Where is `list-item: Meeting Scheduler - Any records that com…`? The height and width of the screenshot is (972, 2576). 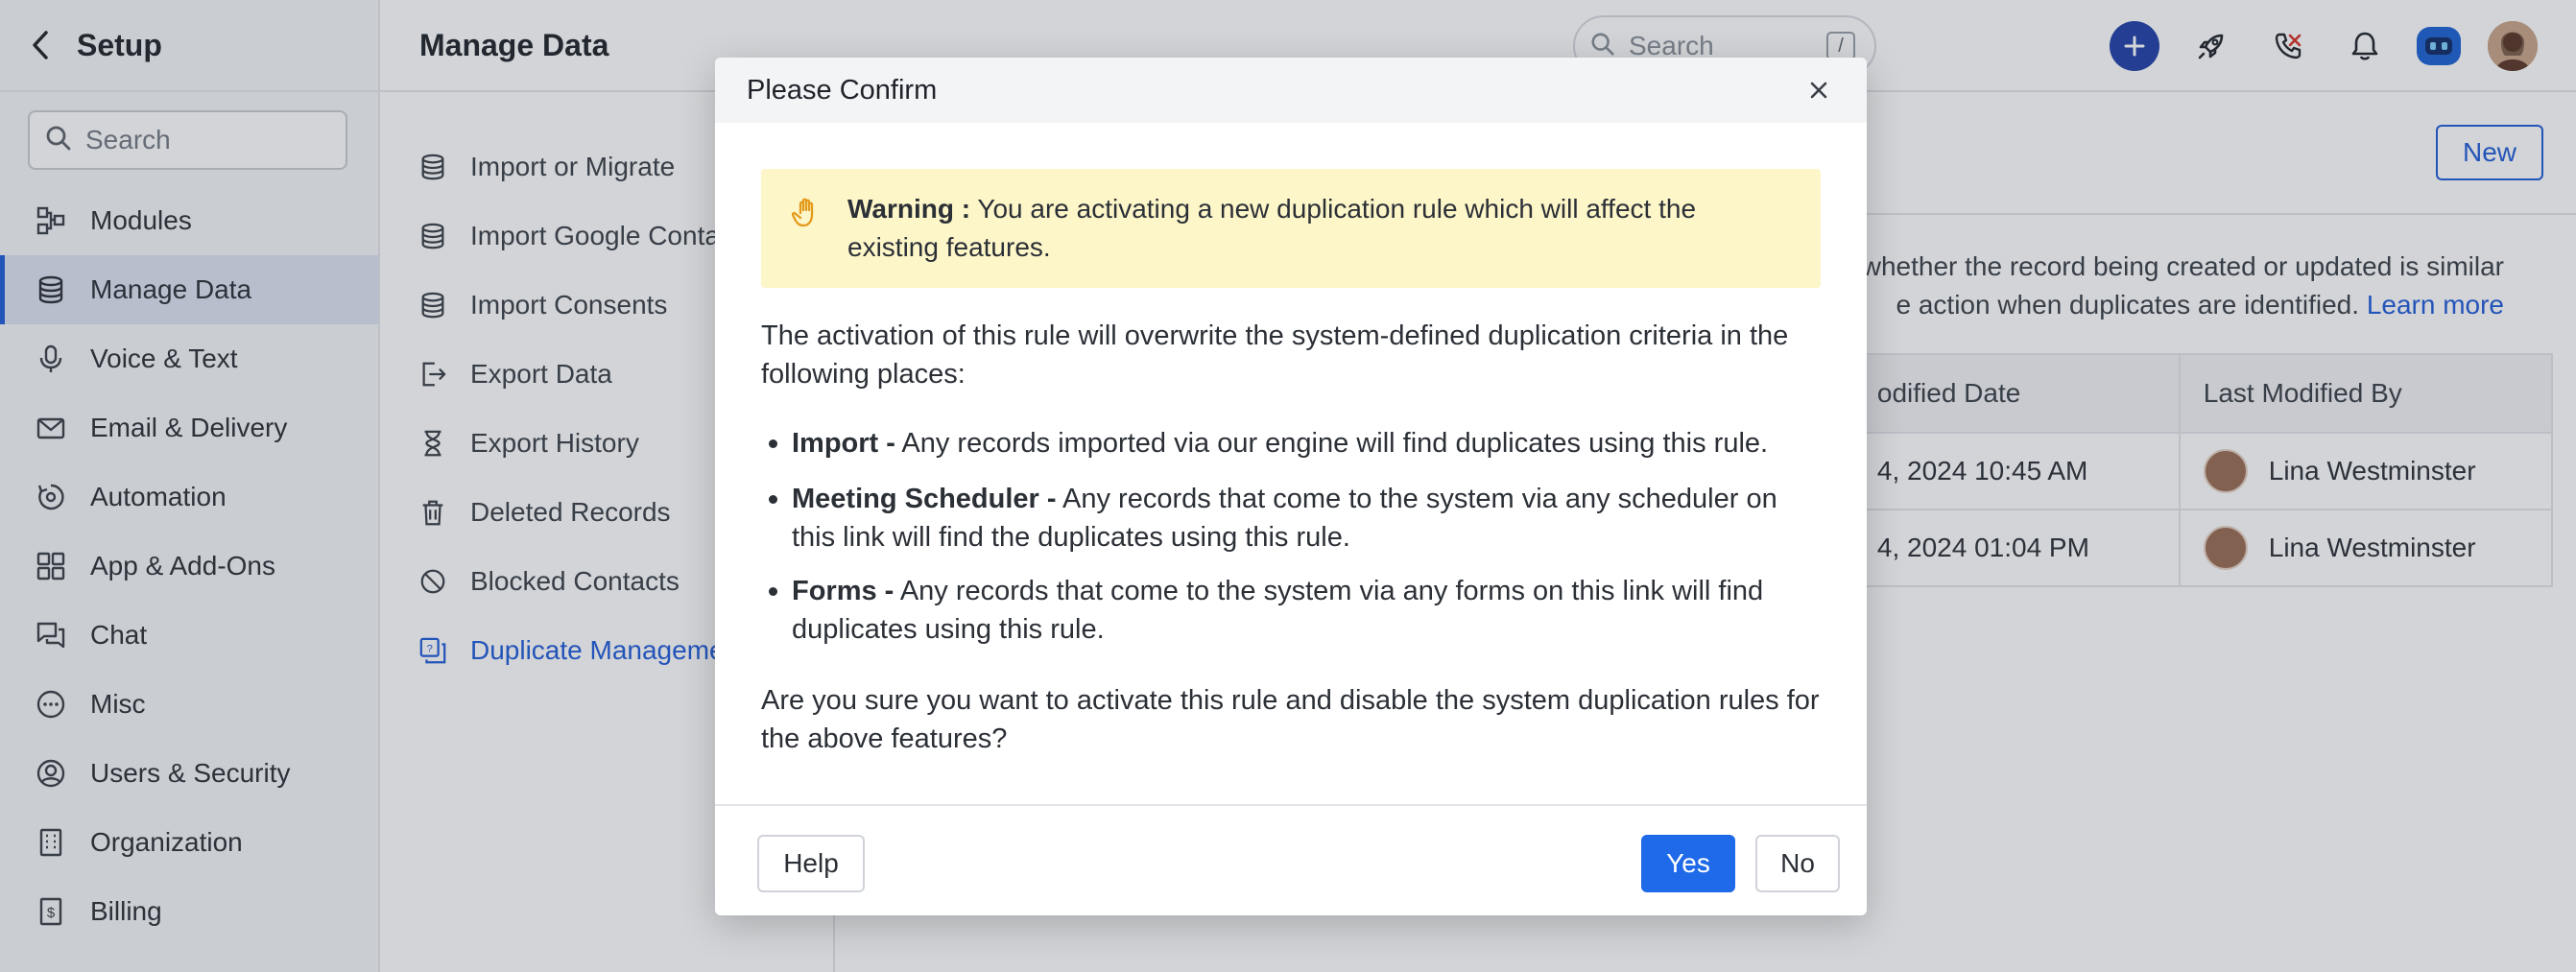
list-item: Meeting Scheduler - Any records that com… is located at coordinates (1293, 518).